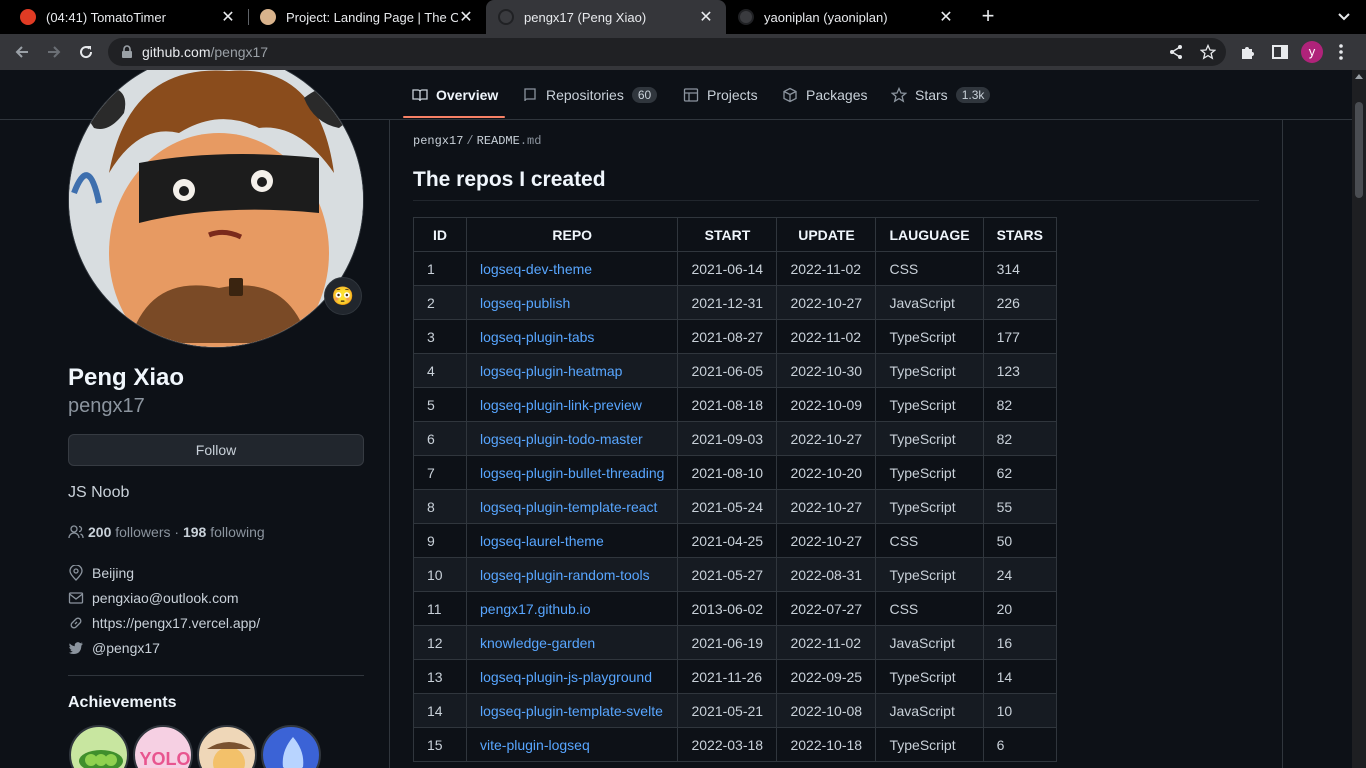  I want to click on bookmark-star-icon, so click(1208, 52).